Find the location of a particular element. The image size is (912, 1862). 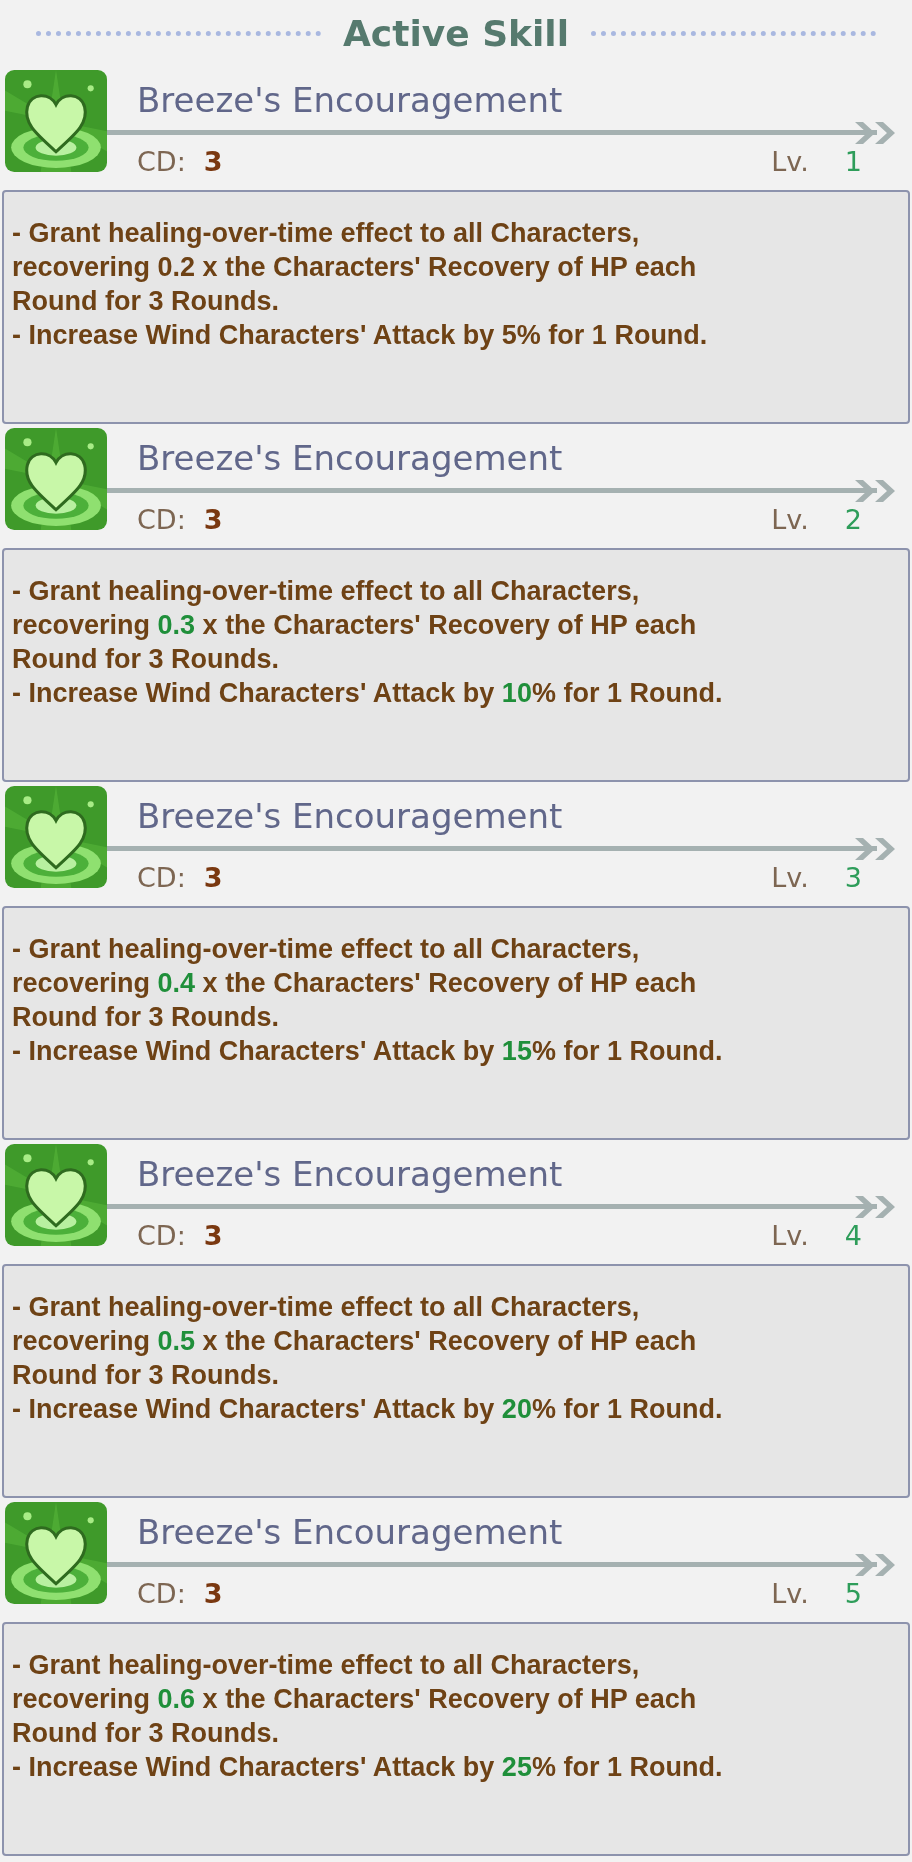

description-line: recovering 0.5 x the Characters' Recovery of HP each is located at coordinates (355, 1341).